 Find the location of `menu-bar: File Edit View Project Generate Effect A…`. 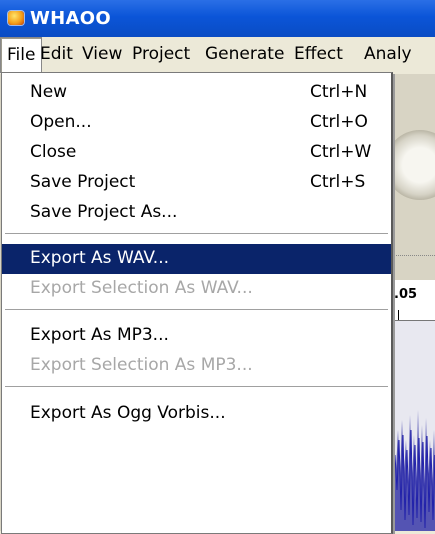

menu-bar: File Edit View Project Generate Effect A… is located at coordinates (217, 56).